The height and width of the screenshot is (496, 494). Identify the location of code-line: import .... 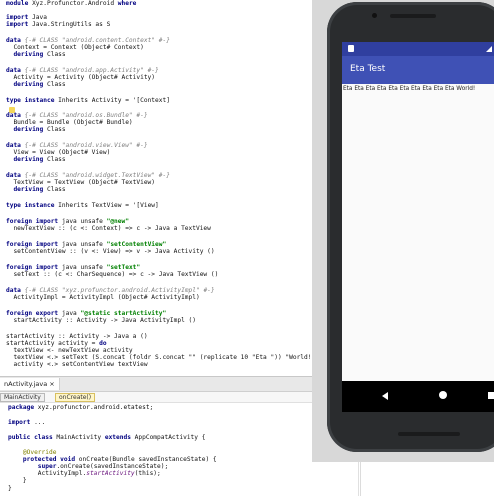
(26, 422).